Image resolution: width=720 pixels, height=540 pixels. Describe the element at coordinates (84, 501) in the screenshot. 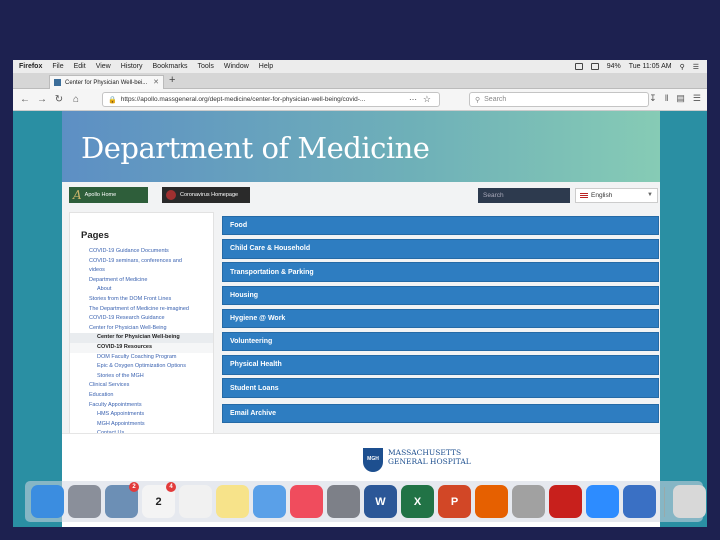

I see `launchpad-icon` at that location.